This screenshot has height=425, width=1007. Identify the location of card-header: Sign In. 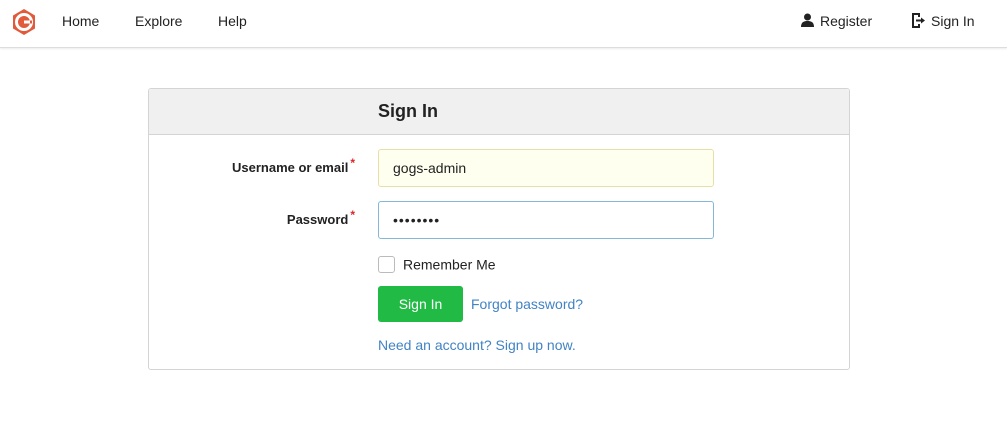
(499, 112).